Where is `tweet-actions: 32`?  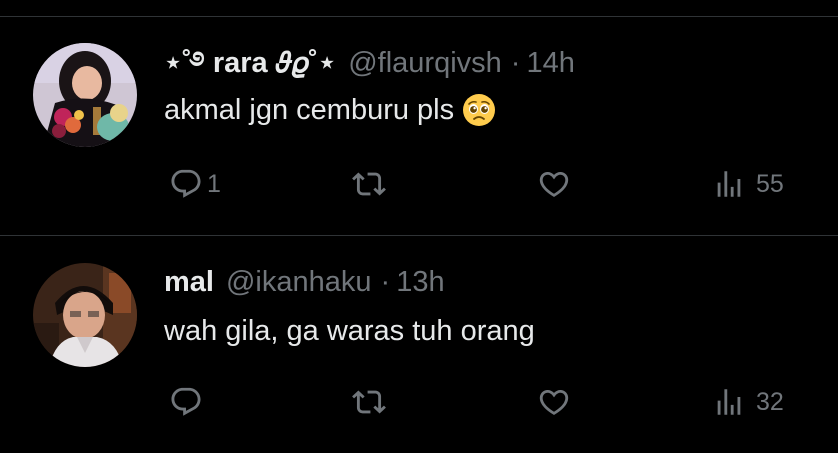 tweet-actions: 32 is located at coordinates (419, 402).